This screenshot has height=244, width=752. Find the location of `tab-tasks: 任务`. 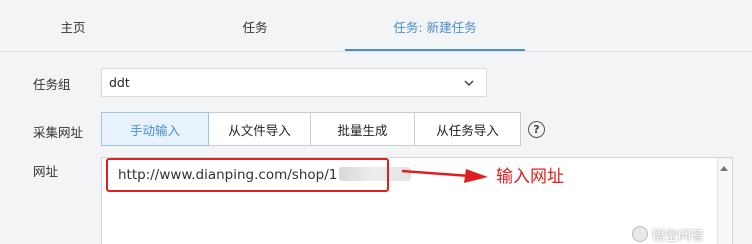

tab-tasks: 任务 is located at coordinates (255, 26).